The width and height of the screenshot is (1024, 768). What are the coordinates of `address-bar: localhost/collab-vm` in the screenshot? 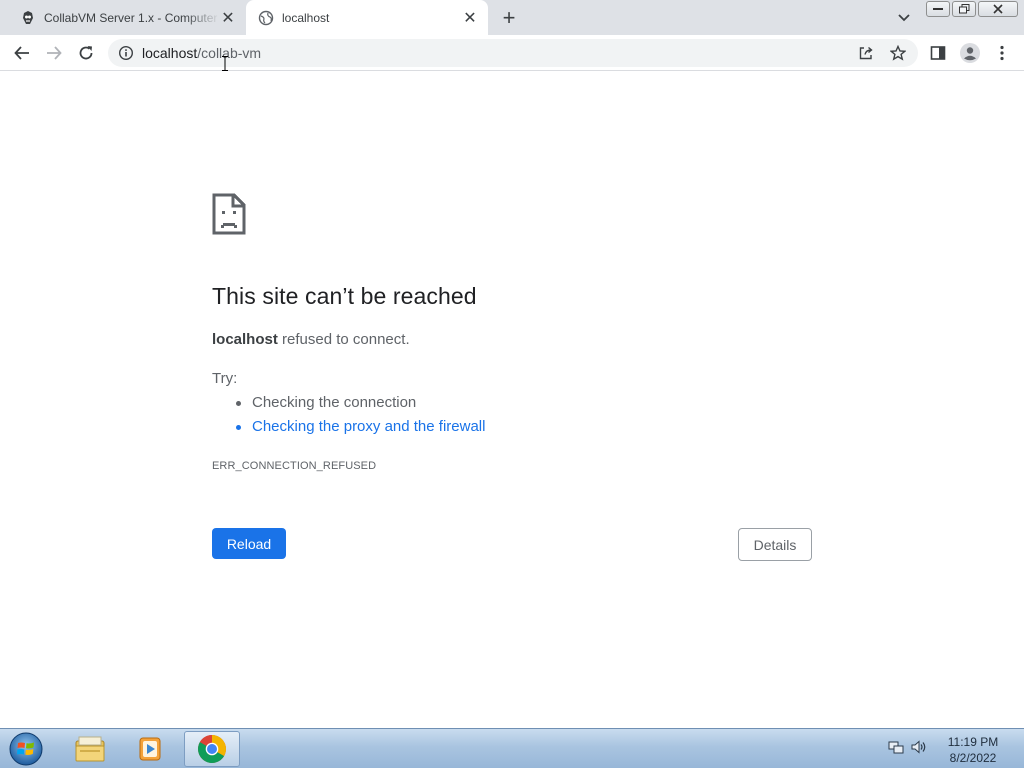 It's located at (513, 53).